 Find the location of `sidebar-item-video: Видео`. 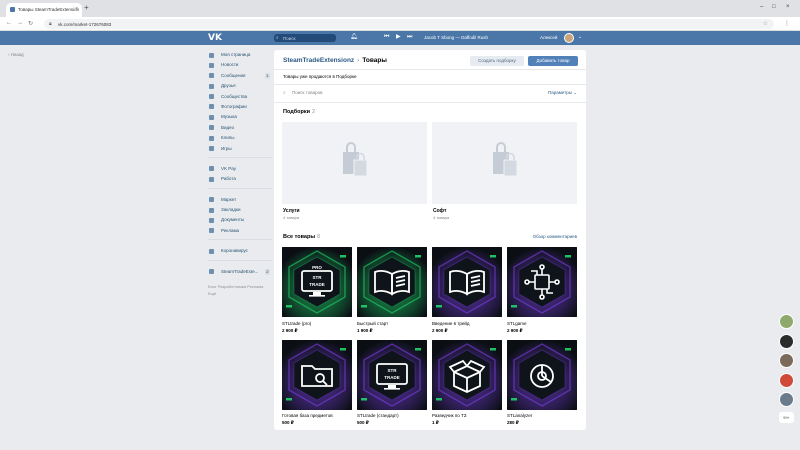

sidebar-item-video: Видео is located at coordinates (240, 128).